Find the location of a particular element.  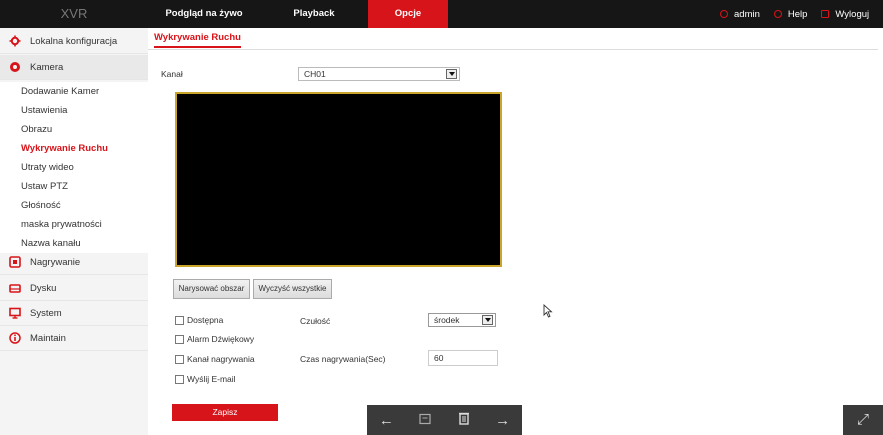

sensitivity-select-value: środek is located at coordinates (447, 320).